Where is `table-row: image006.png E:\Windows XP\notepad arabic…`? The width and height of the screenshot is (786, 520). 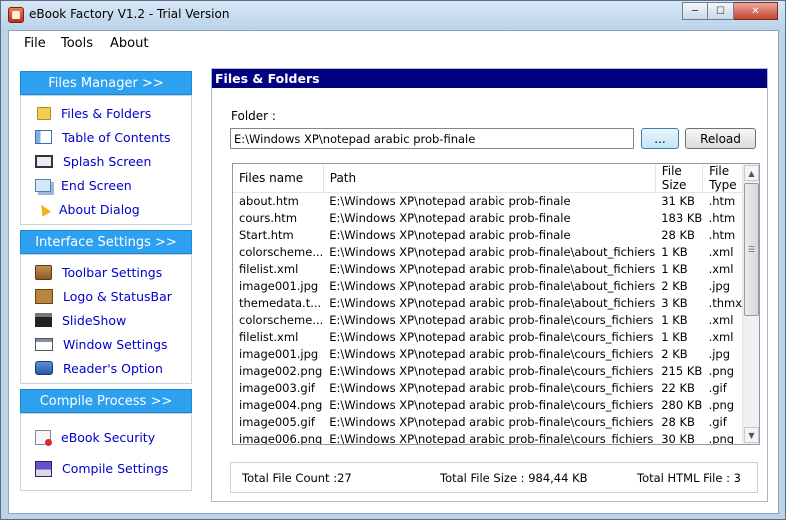 table-row: image006.png E:\Windows XP\notepad arabic… is located at coordinates (488, 438).